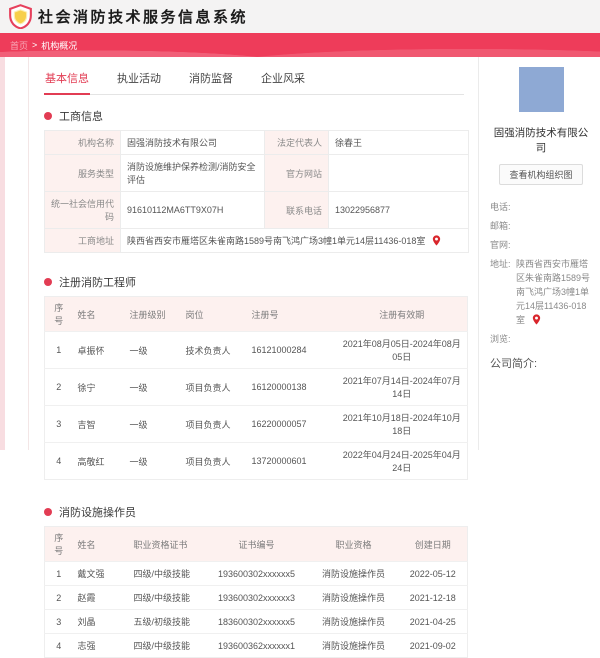 Image resolution: width=600 pixels, height=658 pixels. I want to click on cell-name: 志强, so click(101, 646).